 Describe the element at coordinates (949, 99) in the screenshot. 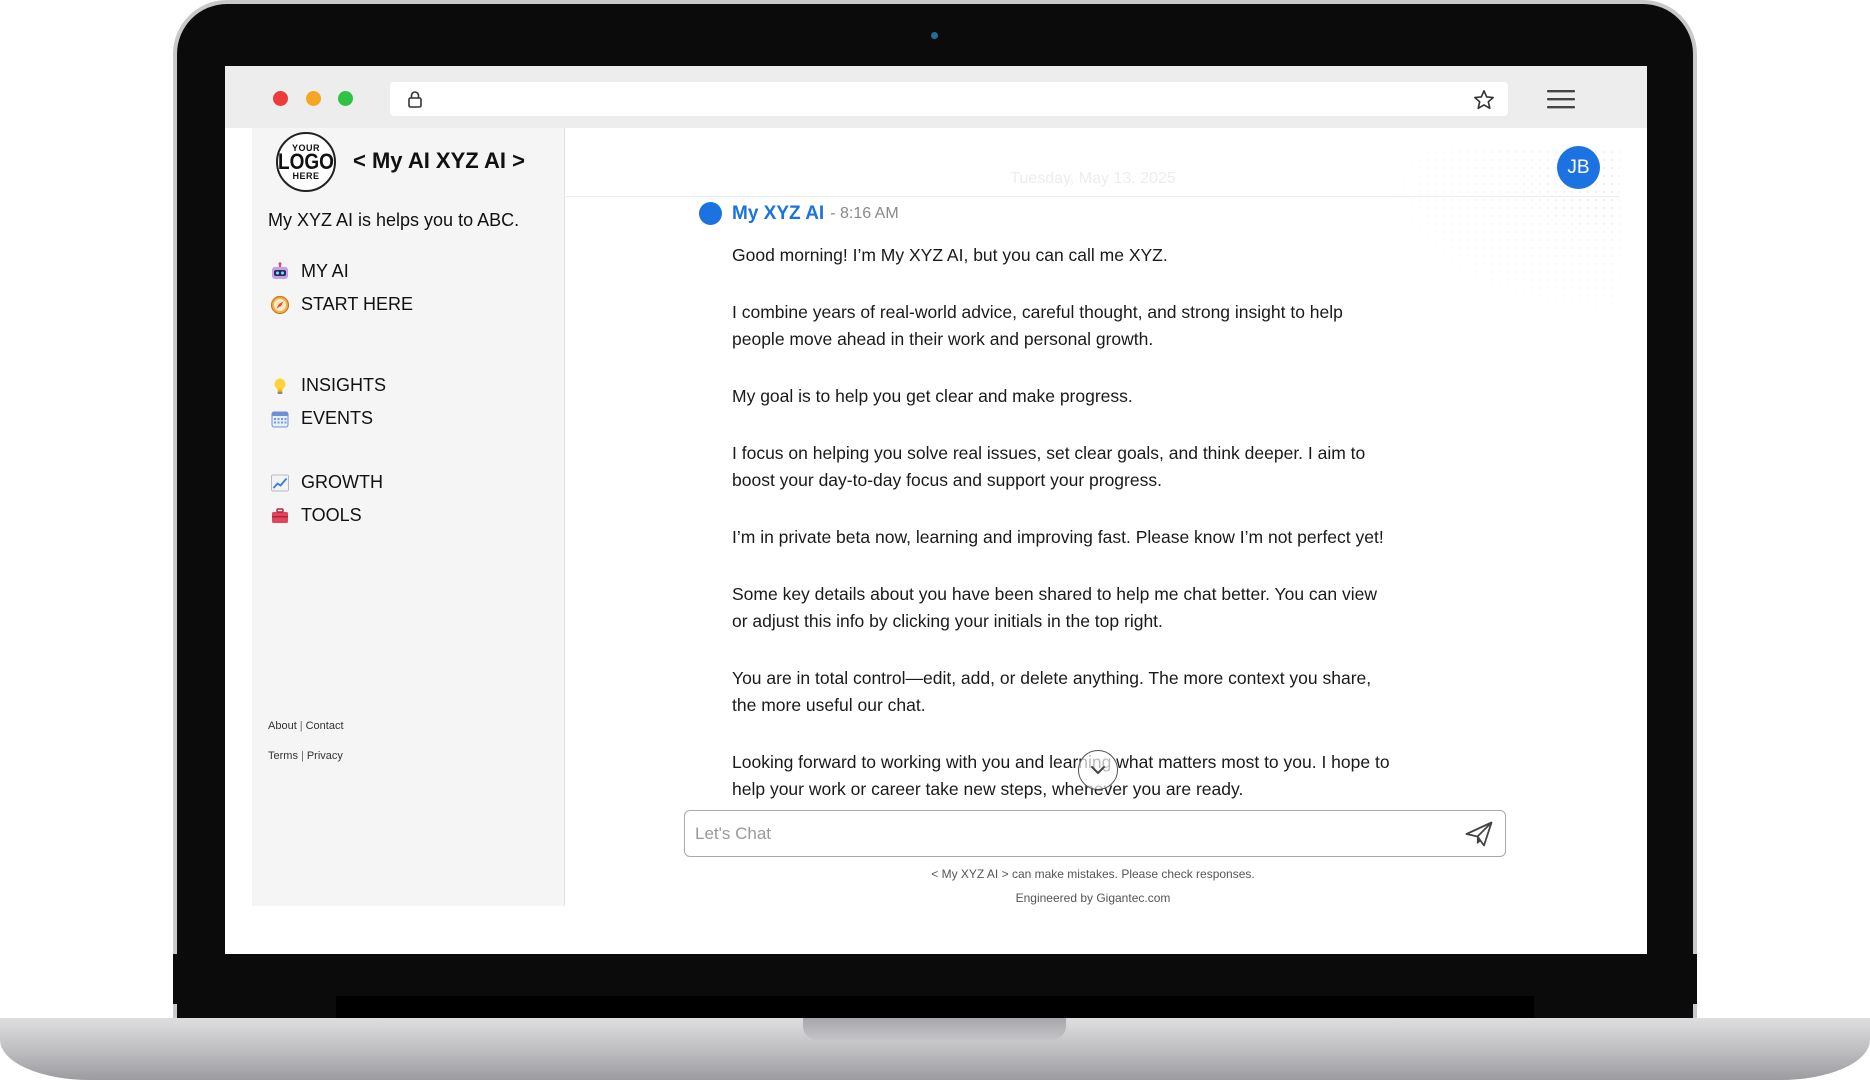

I see `address-bar` at that location.